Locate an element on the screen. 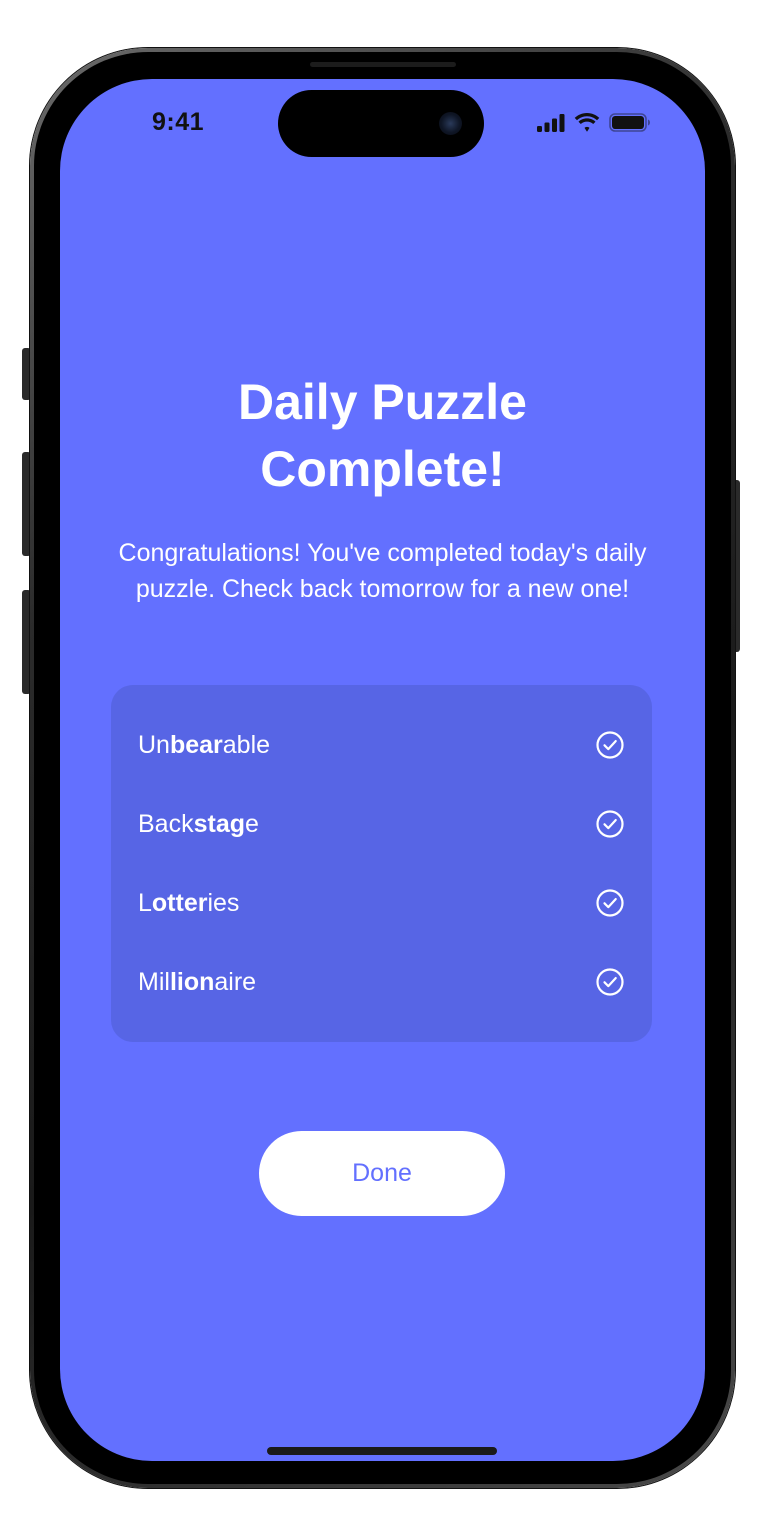 This screenshot has width=766, height=1529. word-label: Lotteries is located at coordinates (189, 902).